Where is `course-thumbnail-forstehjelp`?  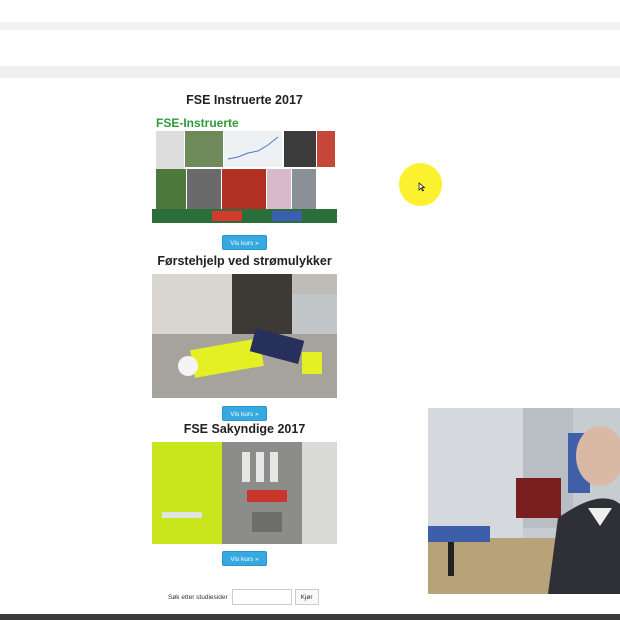
course-thumbnail-forstehjelp is located at coordinates (244, 336).